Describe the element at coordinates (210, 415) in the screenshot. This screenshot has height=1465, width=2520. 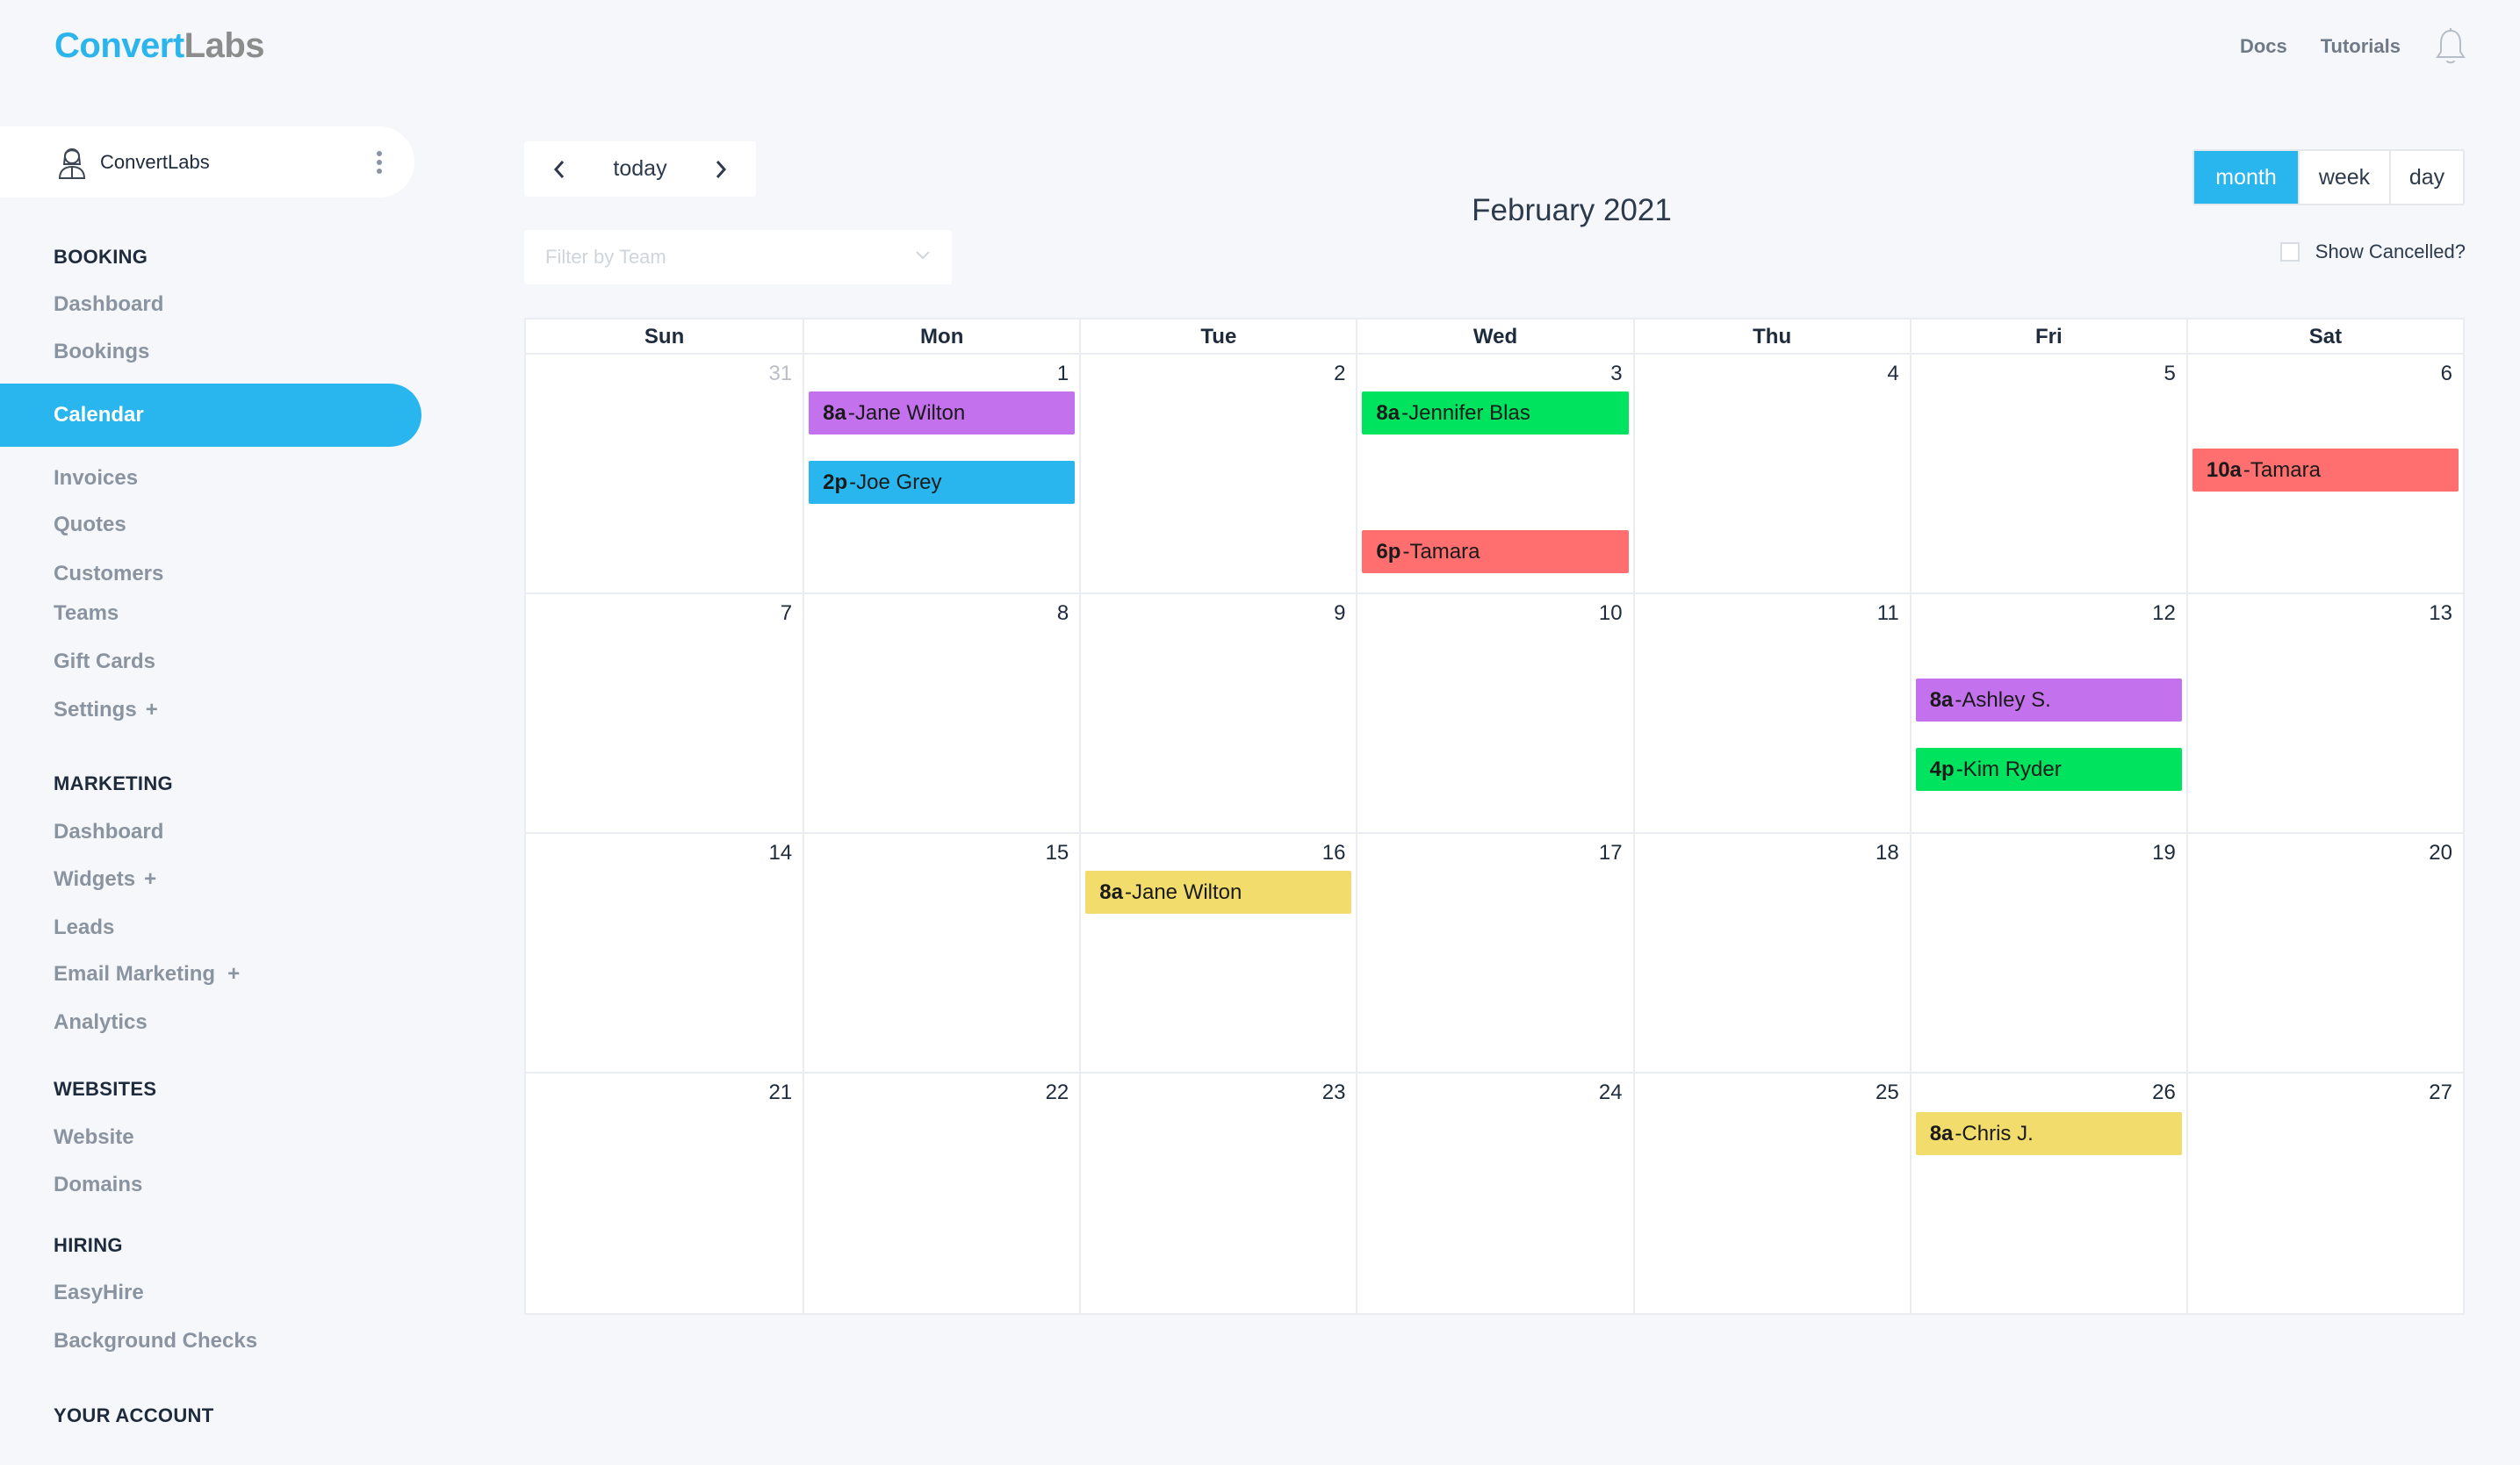
I see `sidebar-item-calendar: Calendar` at that location.